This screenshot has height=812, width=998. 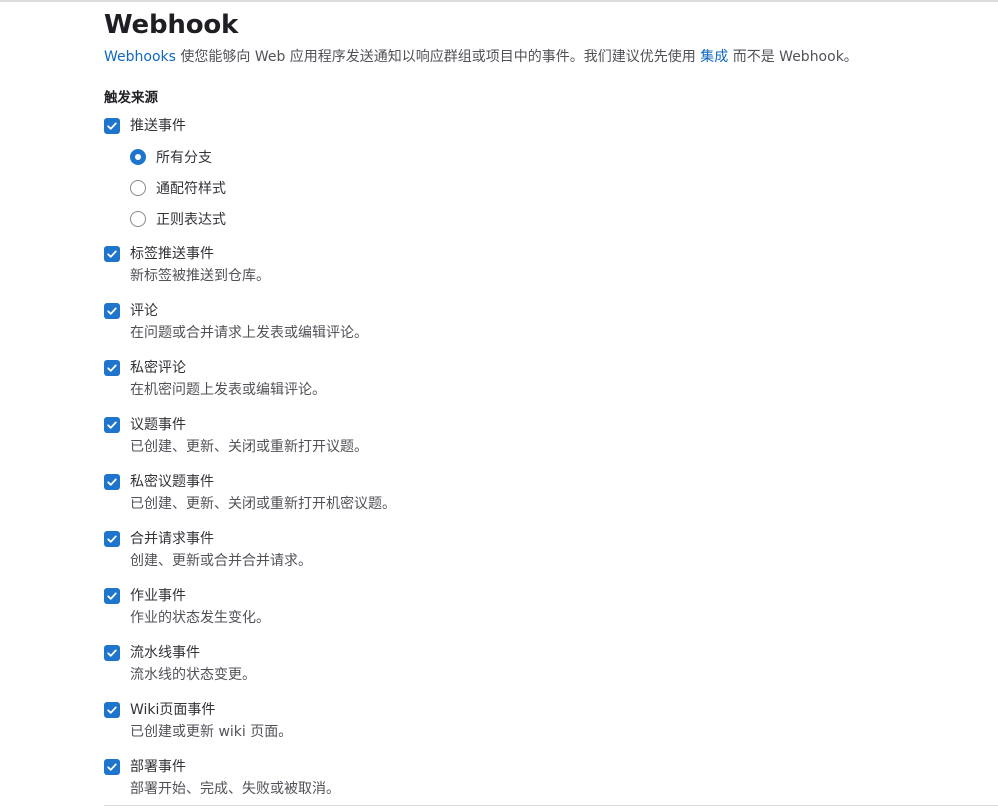 What do you see at coordinates (191, 189) in the screenshot?
I see `wildcard-pattern-label: 通配符样式` at bounding box center [191, 189].